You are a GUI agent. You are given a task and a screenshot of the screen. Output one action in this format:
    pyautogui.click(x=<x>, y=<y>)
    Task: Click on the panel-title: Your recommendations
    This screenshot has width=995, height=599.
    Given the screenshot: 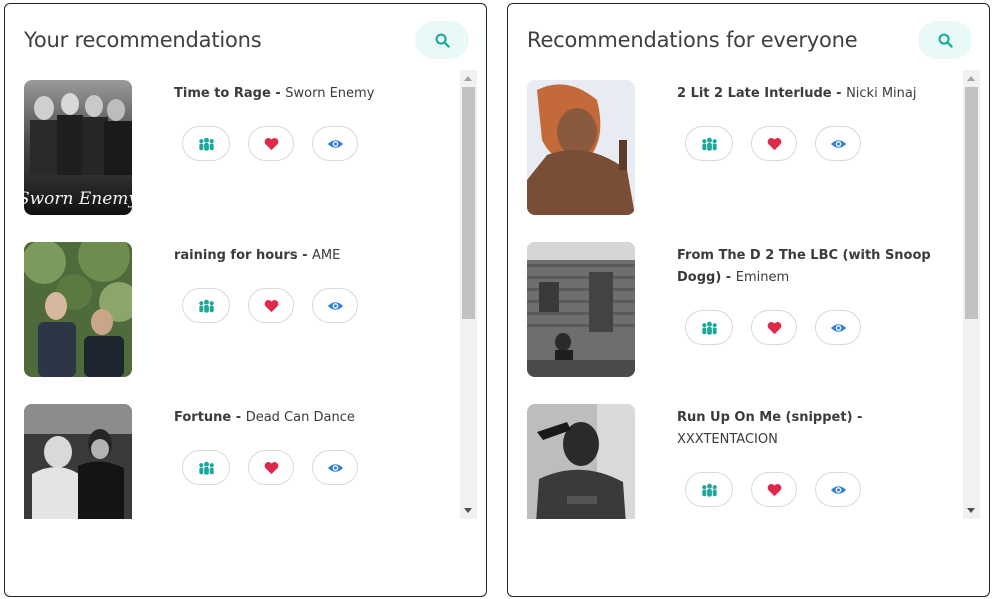 What is the action you would take?
    pyautogui.click(x=143, y=40)
    